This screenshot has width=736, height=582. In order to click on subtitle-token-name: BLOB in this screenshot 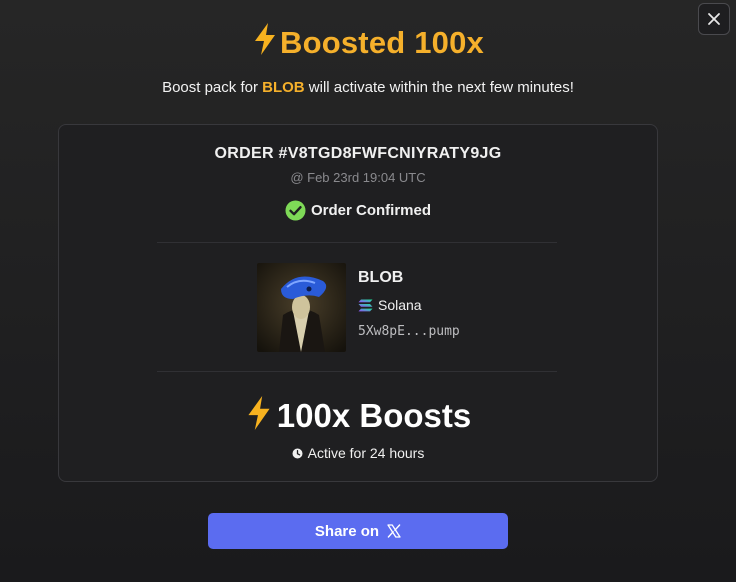, I will do `click(283, 87)`.